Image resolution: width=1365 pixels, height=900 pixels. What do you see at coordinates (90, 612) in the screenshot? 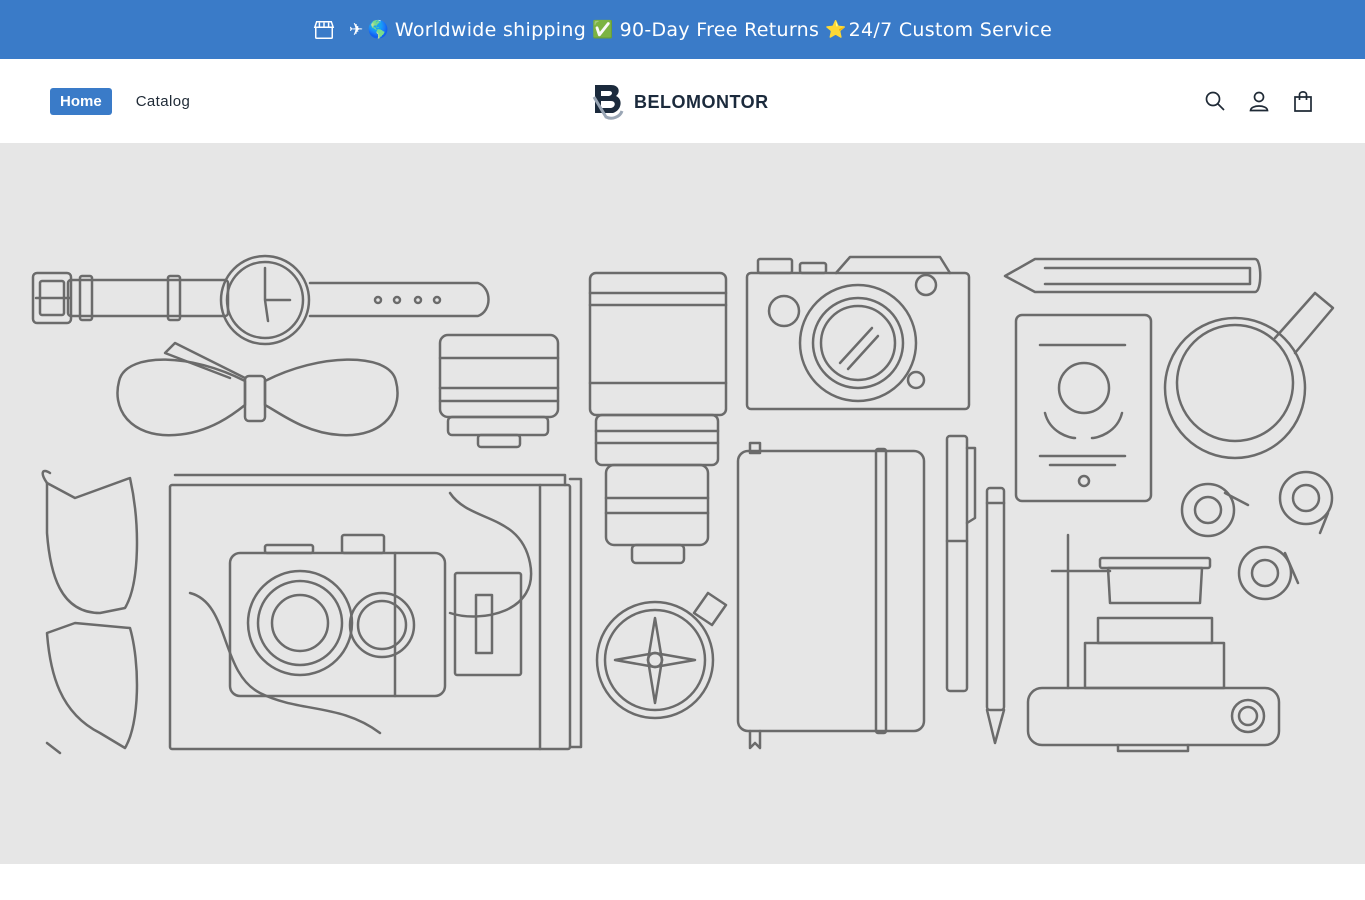
I see `sunglasses-drawing` at bounding box center [90, 612].